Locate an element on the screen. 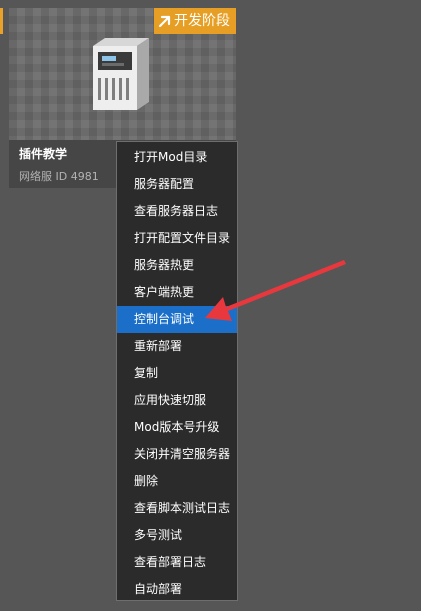  card-thumbnail: 开发阶段 is located at coordinates (122, 74).